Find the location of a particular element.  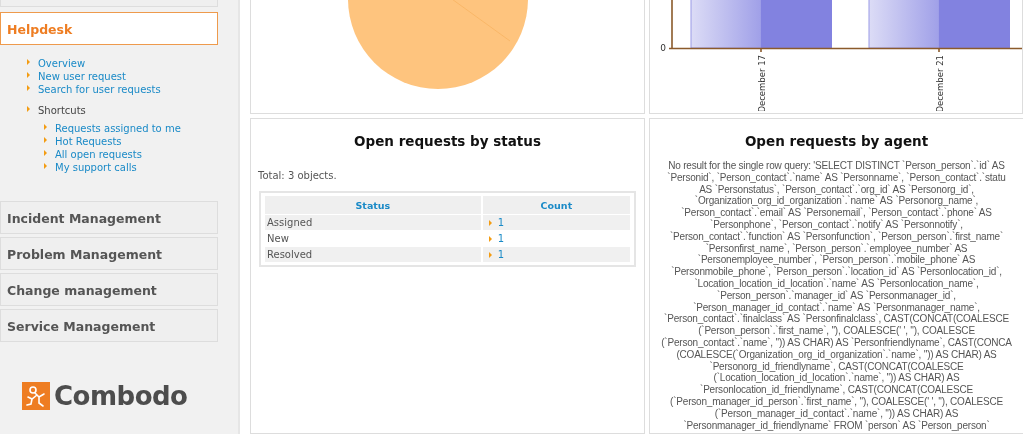

error-message-line: `Personorg_id_friendlyname`, CAST(CONCAT(COALESCE is located at coordinates (836, 366).